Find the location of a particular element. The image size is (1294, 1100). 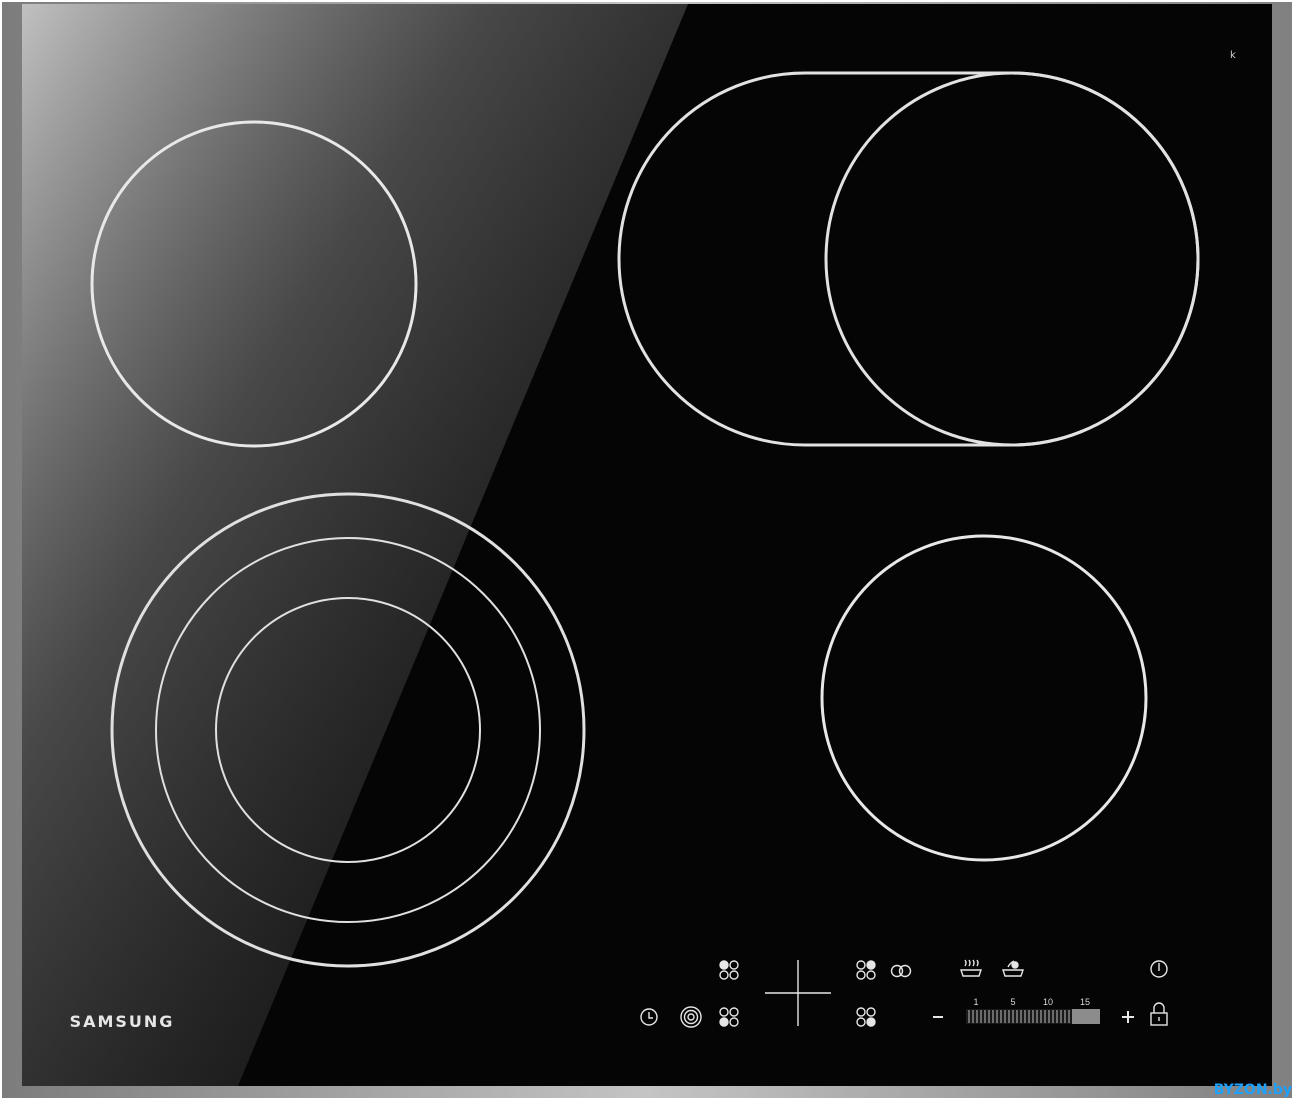

corner-mark: k is located at coordinates (1233, 55).